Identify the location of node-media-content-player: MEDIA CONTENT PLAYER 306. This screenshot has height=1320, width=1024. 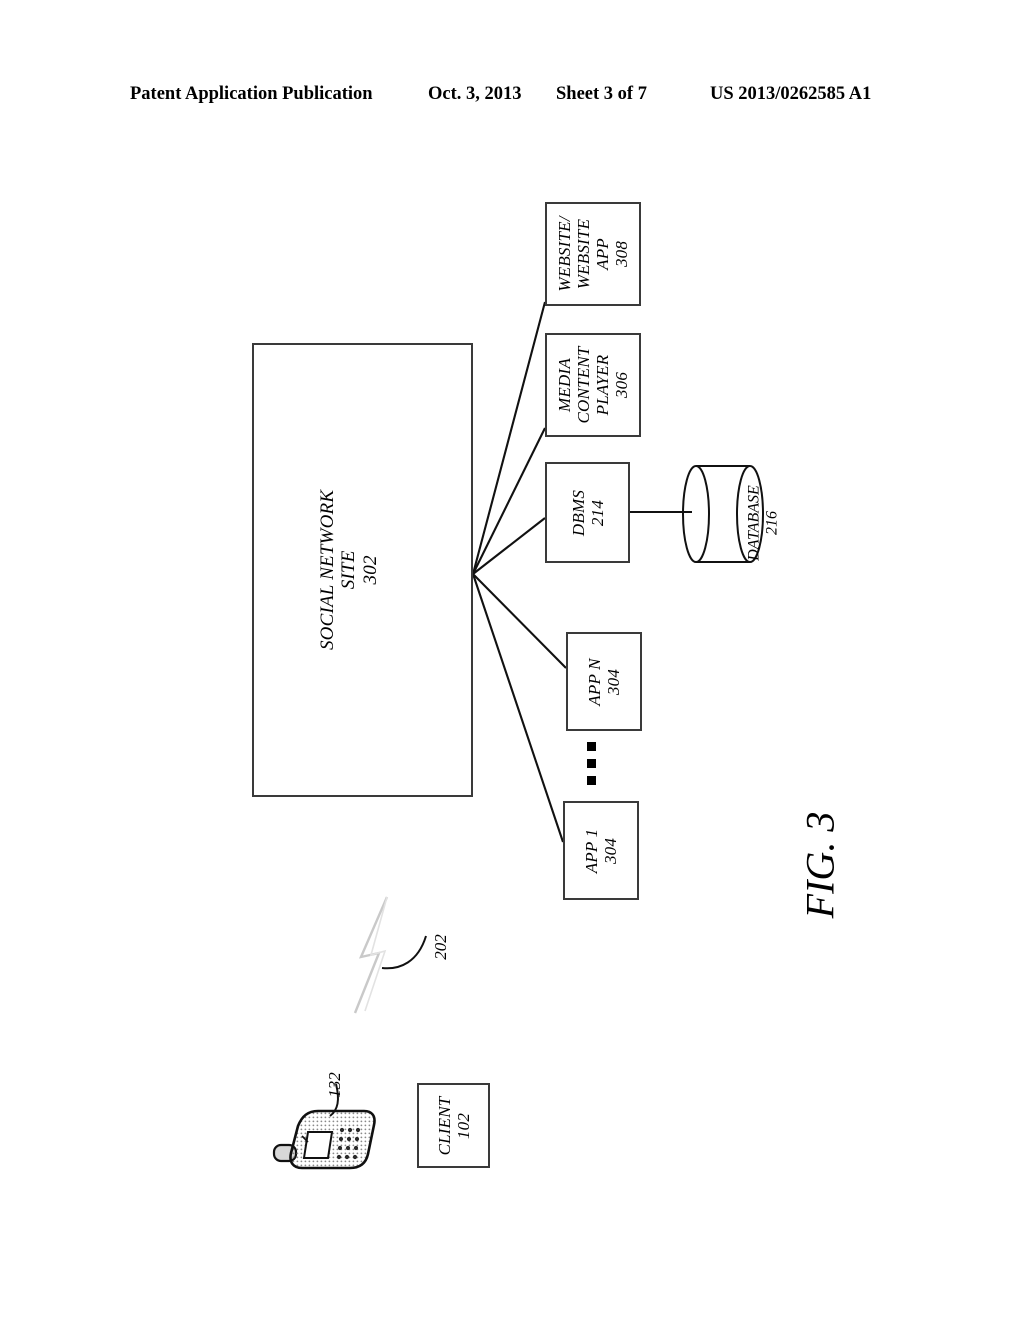
(593, 385).